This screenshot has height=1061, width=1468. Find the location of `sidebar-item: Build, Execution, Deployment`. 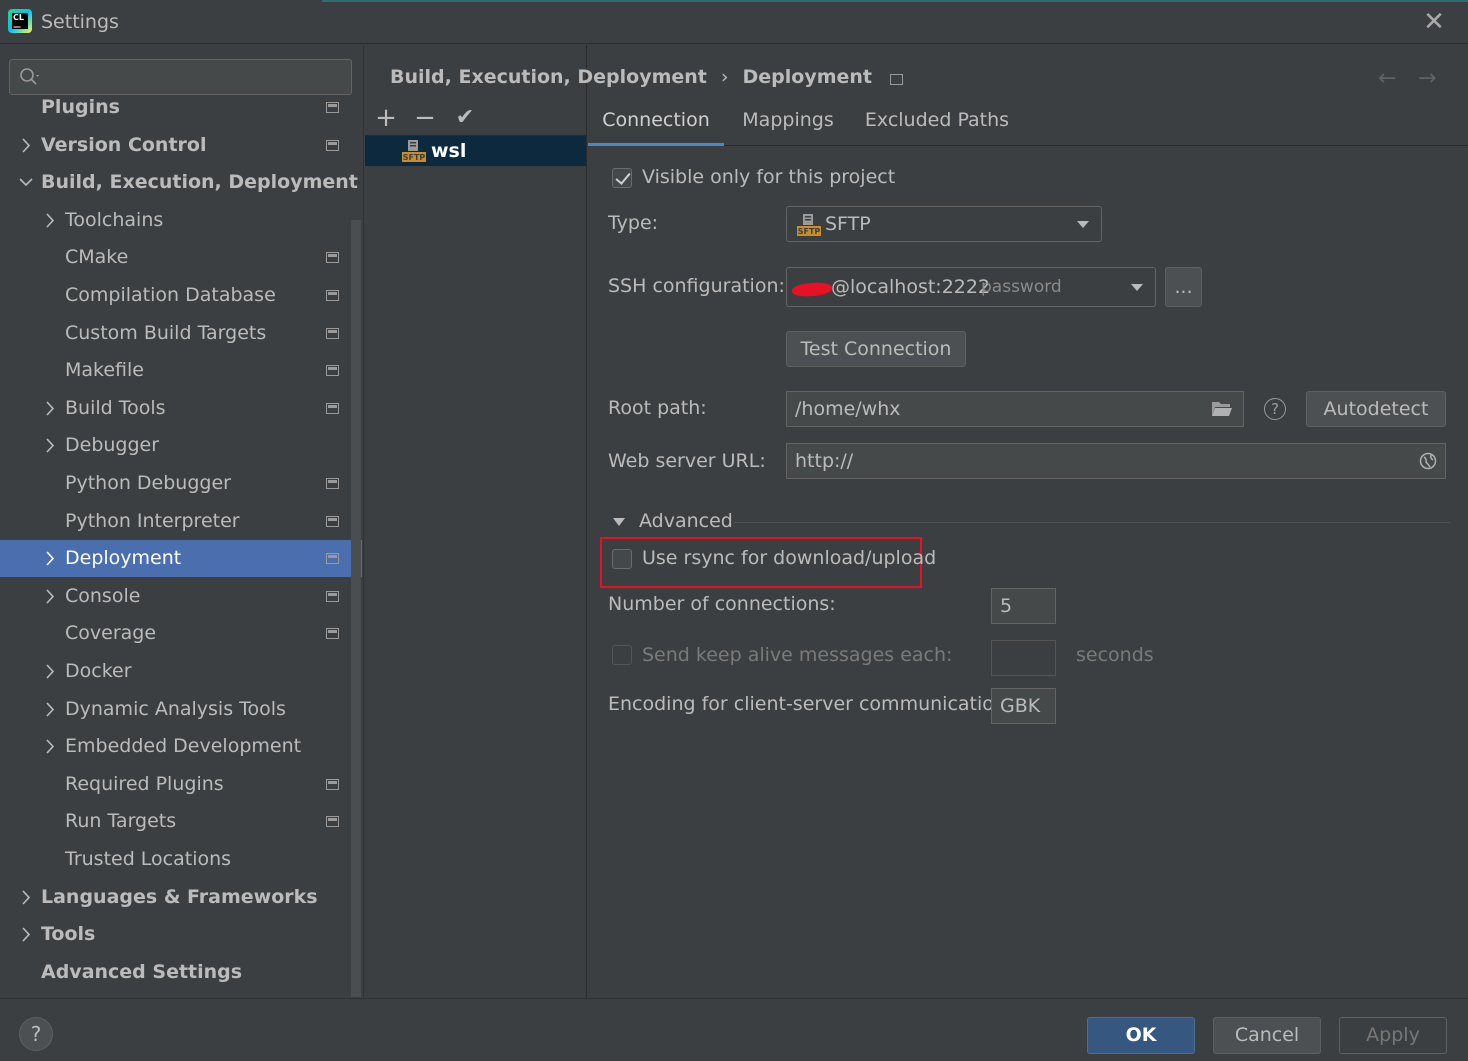

sidebar-item: Build, Execution, Deployment is located at coordinates (181, 182).